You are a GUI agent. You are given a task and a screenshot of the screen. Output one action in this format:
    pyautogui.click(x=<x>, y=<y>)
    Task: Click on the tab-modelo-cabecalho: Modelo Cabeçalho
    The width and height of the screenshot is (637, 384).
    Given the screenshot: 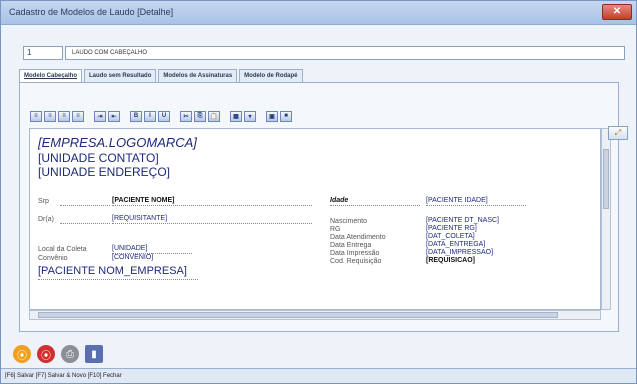 What is the action you would take?
    pyautogui.click(x=51, y=76)
    